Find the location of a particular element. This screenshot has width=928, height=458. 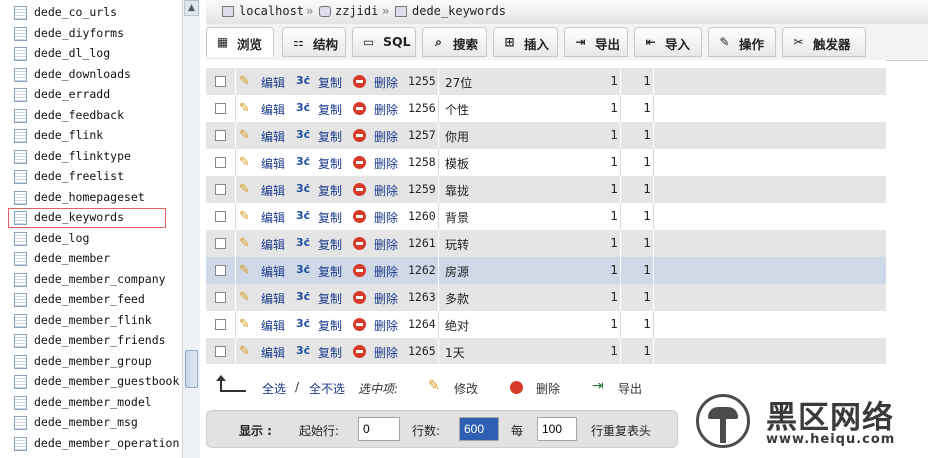

deselect-all-link: 全不选 is located at coordinates (327, 388).